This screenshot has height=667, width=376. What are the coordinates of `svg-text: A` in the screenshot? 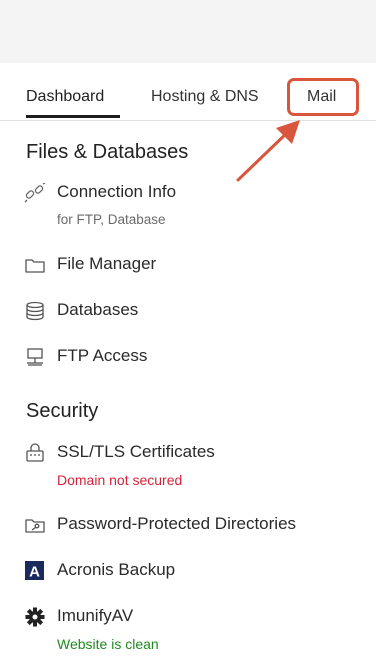 It's located at (34, 572).